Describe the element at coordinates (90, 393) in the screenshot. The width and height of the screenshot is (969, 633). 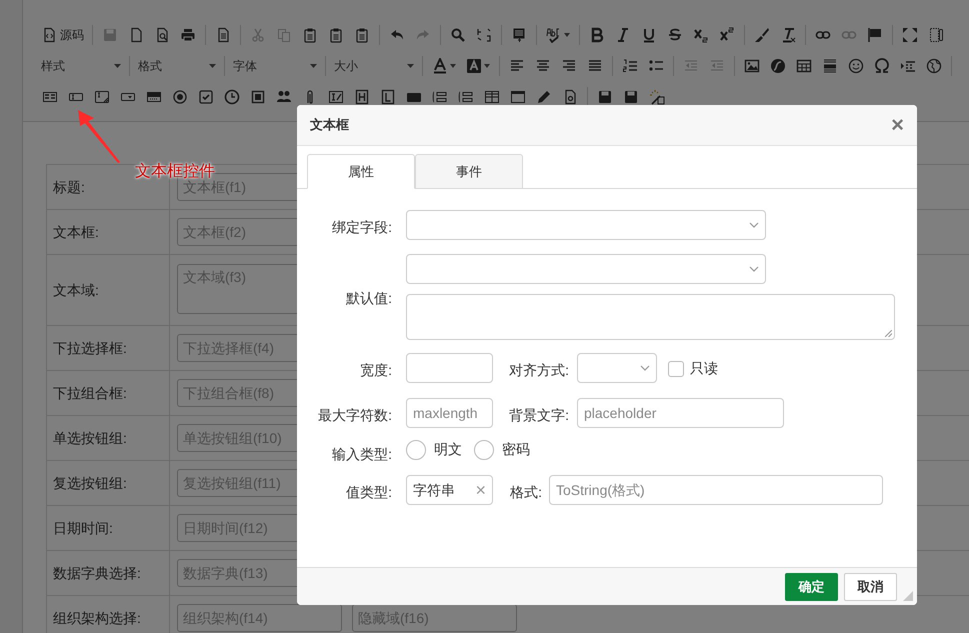
I see `field-label: 下拉组合框:` at that location.